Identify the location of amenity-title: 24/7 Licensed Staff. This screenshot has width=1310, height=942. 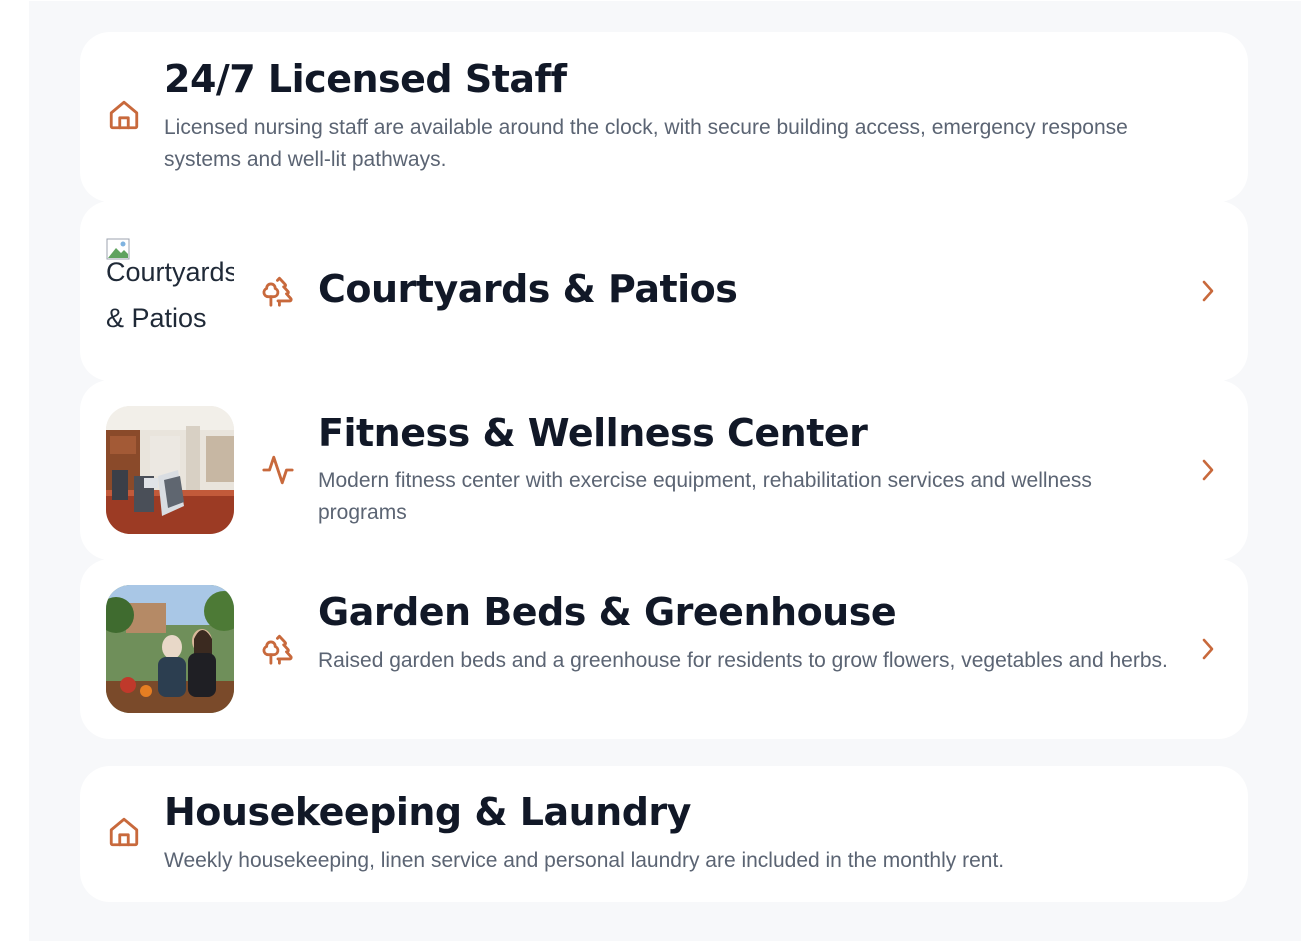
(365, 79).